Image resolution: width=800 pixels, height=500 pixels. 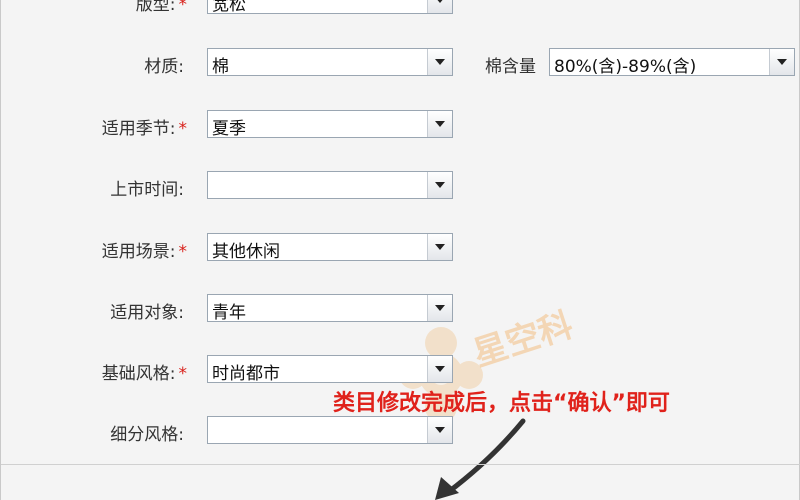 What do you see at coordinates (147, 313) in the screenshot?
I see `field-label-target-group: 适用对象:` at bounding box center [147, 313].